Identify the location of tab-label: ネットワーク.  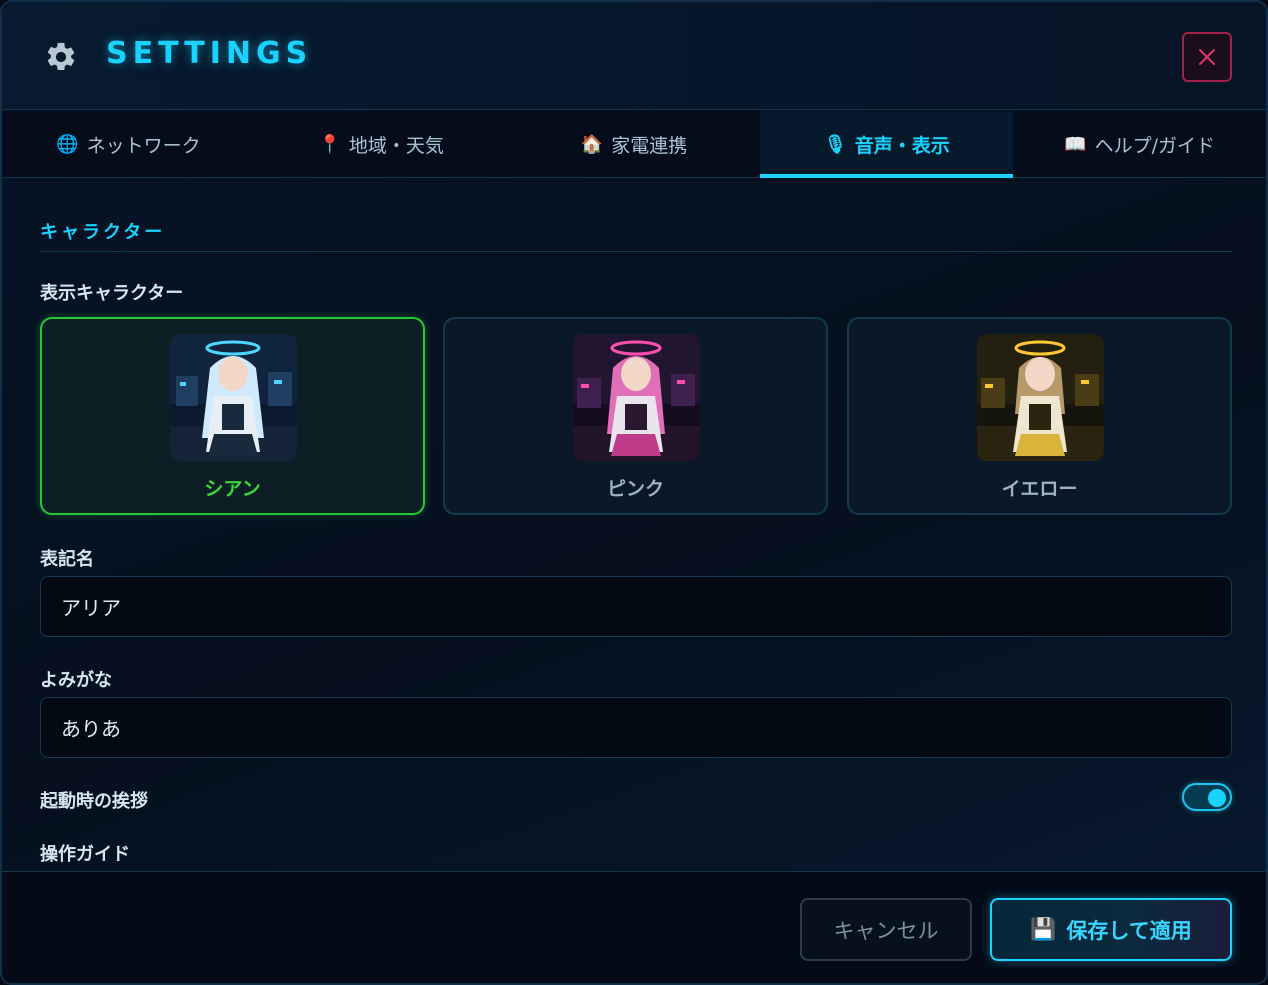
(143, 145).